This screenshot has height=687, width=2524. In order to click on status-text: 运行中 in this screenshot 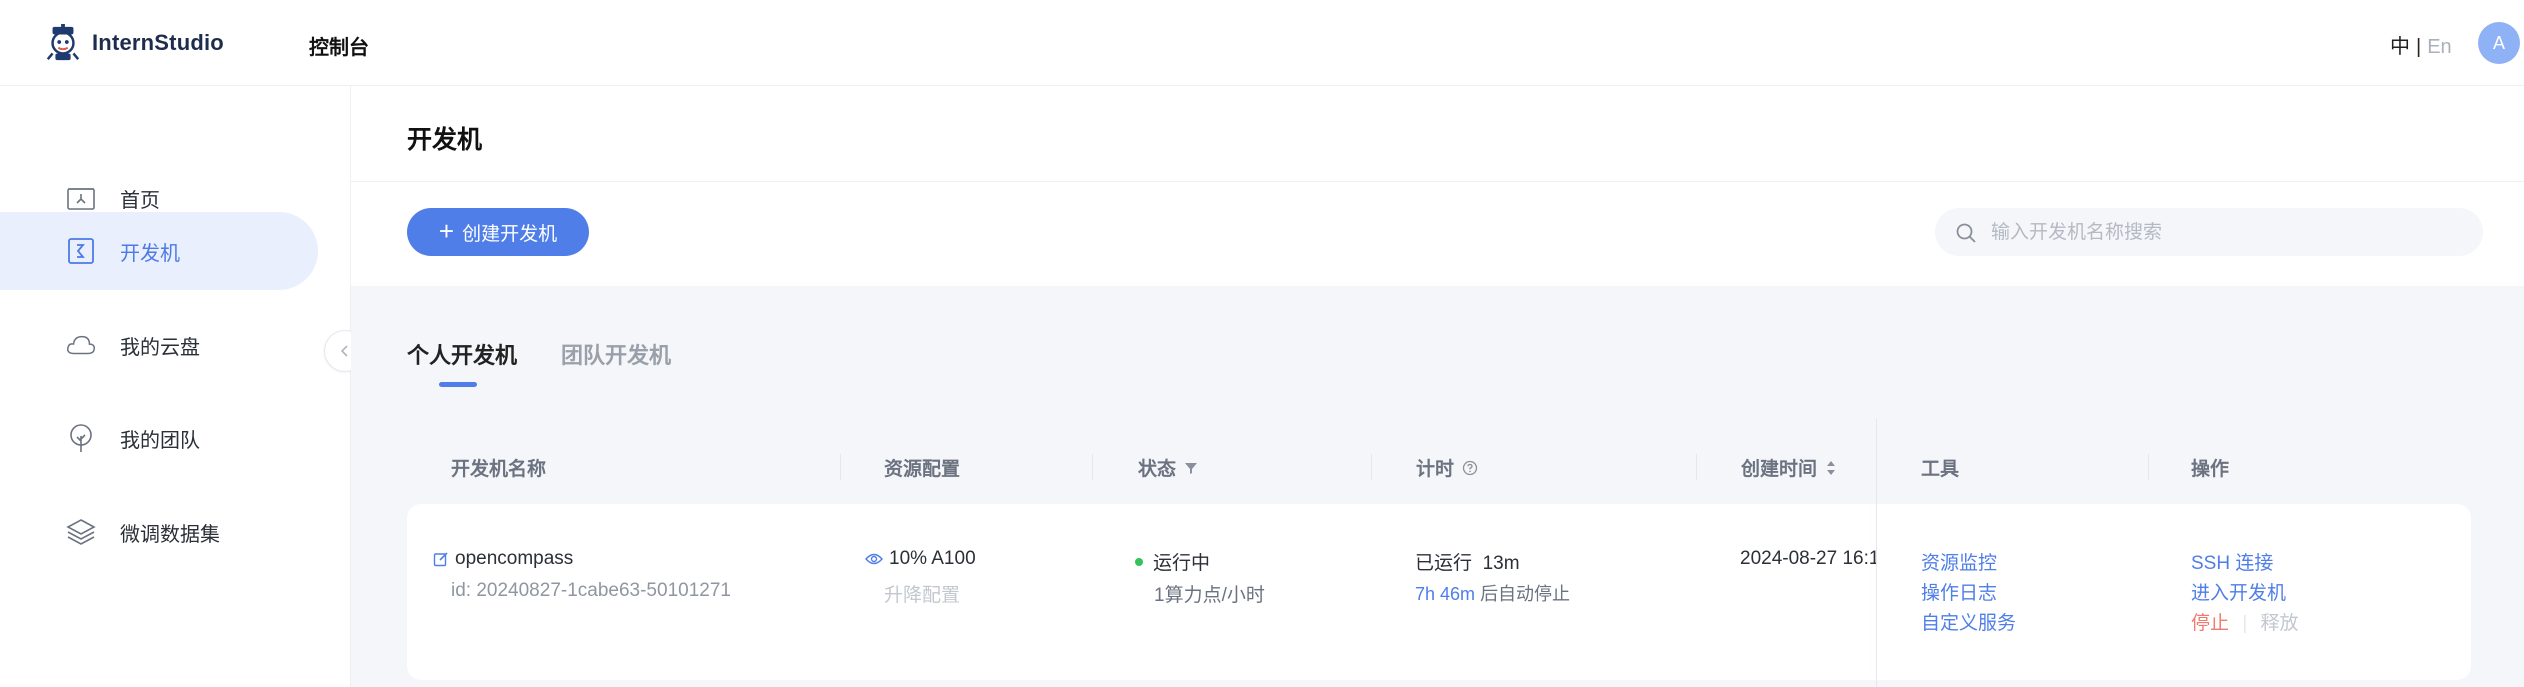, I will do `click(1182, 563)`.